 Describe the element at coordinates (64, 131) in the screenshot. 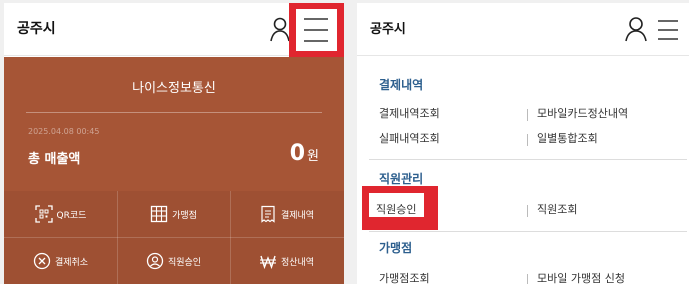

I see `sales-date: 2025.04.08 00:45` at that location.